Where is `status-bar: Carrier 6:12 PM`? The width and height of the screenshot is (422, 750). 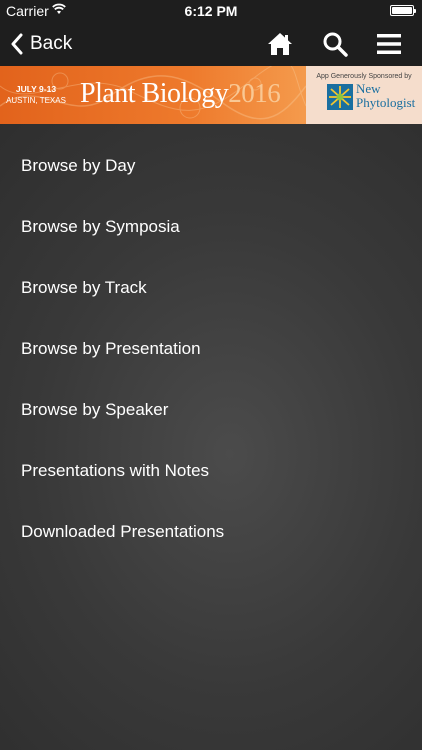 status-bar: Carrier 6:12 PM is located at coordinates (211, 11).